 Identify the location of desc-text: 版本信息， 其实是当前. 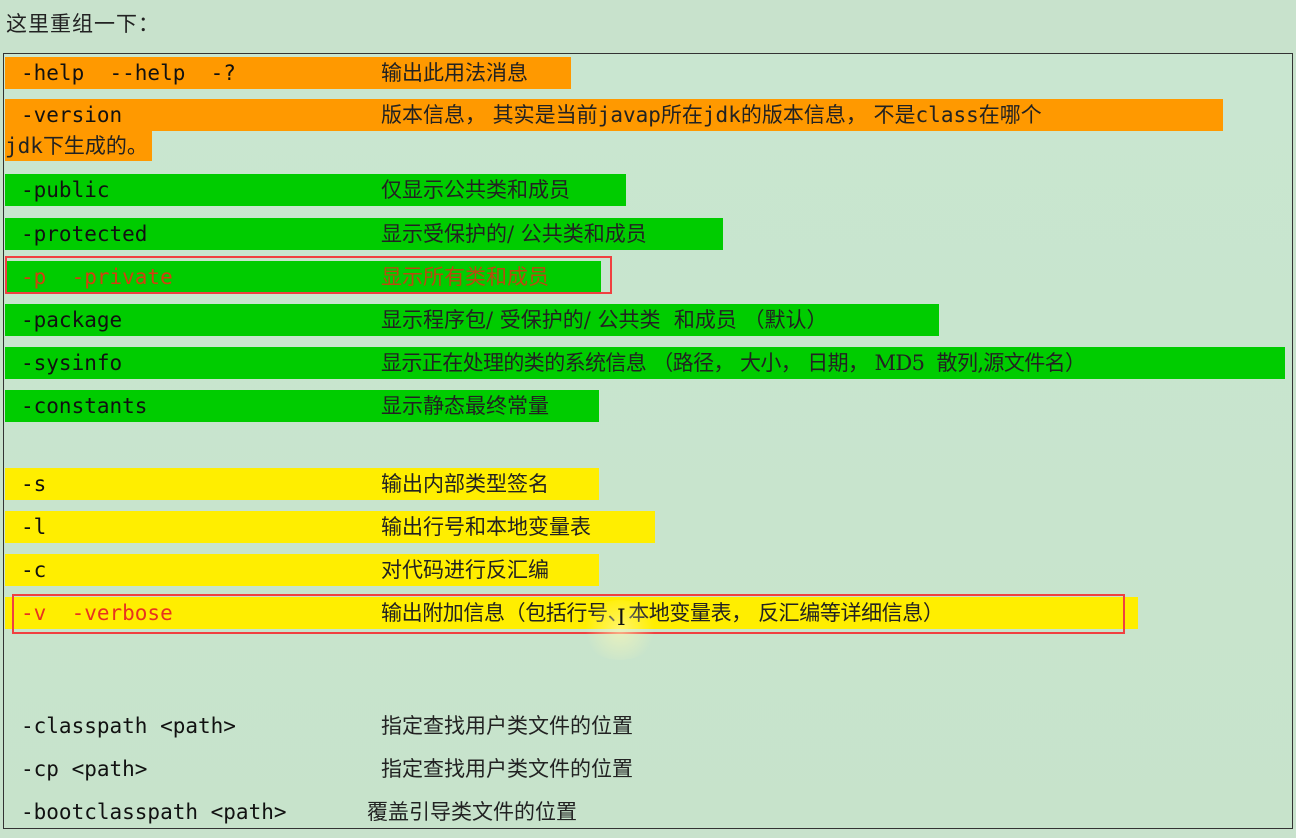
(489, 115).